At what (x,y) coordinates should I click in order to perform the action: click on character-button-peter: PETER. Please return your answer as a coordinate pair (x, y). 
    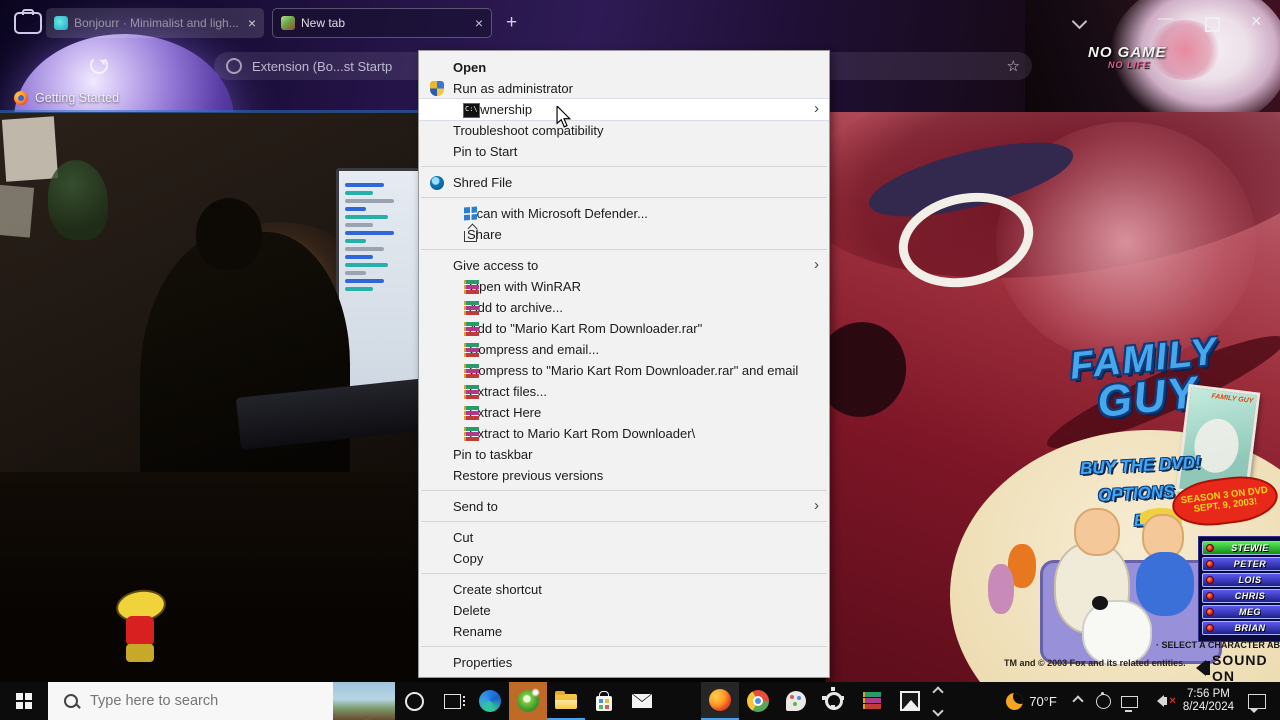
    Looking at the image, I should click on (1241, 564).